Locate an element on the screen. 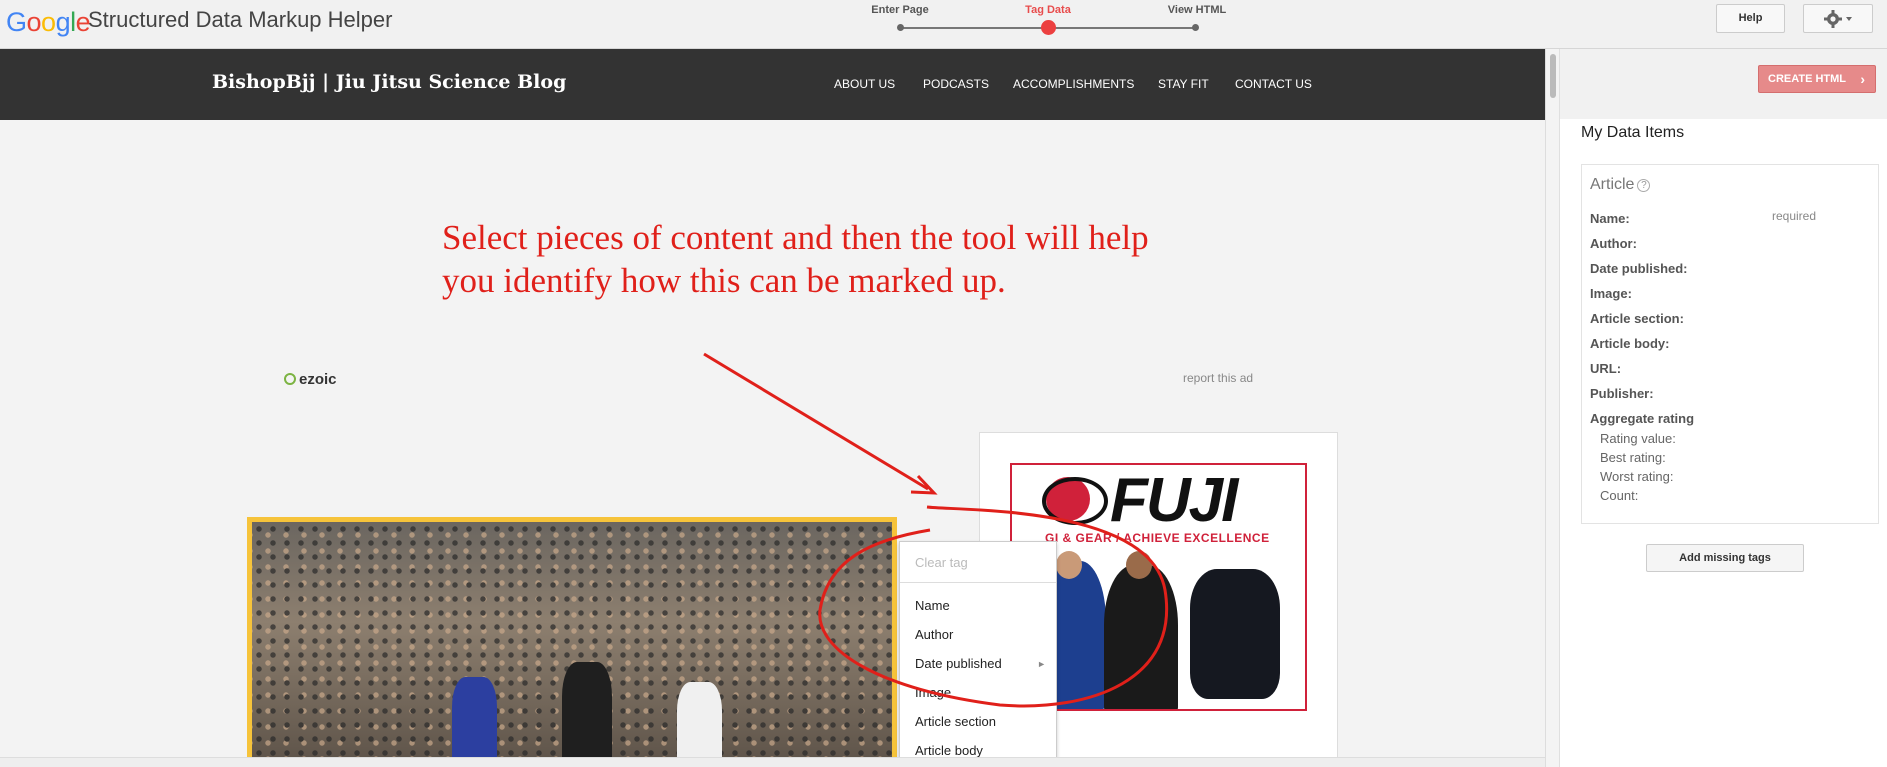 The image size is (1887, 767). nav-accomplishments: ACCOMPLISHMENTS is located at coordinates (1073, 84).